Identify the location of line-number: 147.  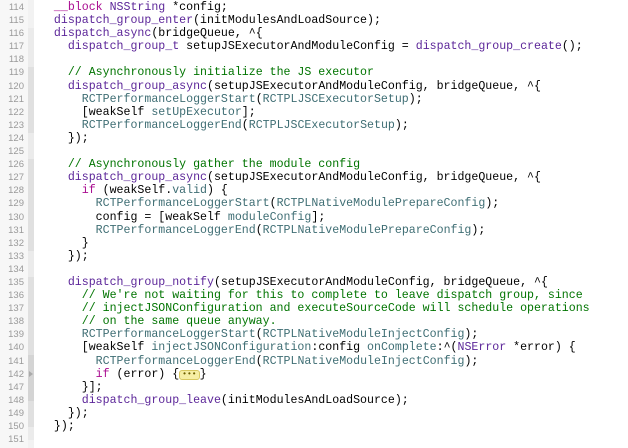
(16, 387).